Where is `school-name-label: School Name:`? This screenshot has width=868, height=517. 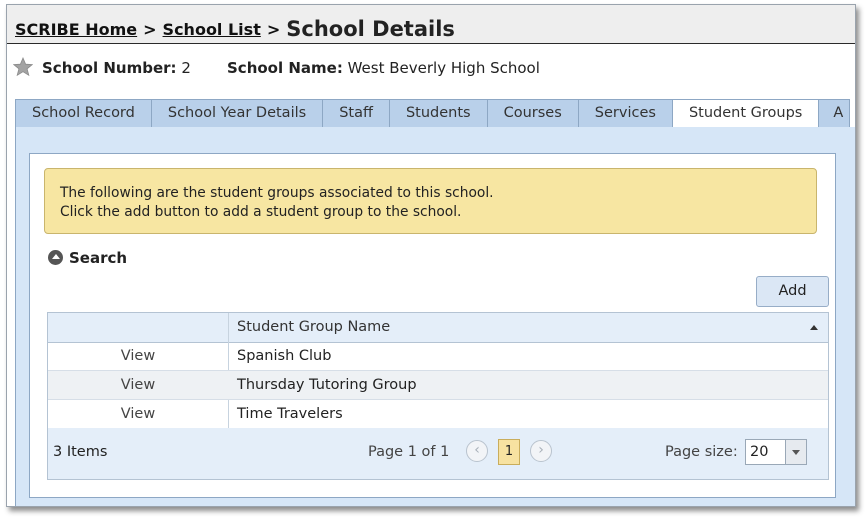 school-name-label: School Name: is located at coordinates (285, 68).